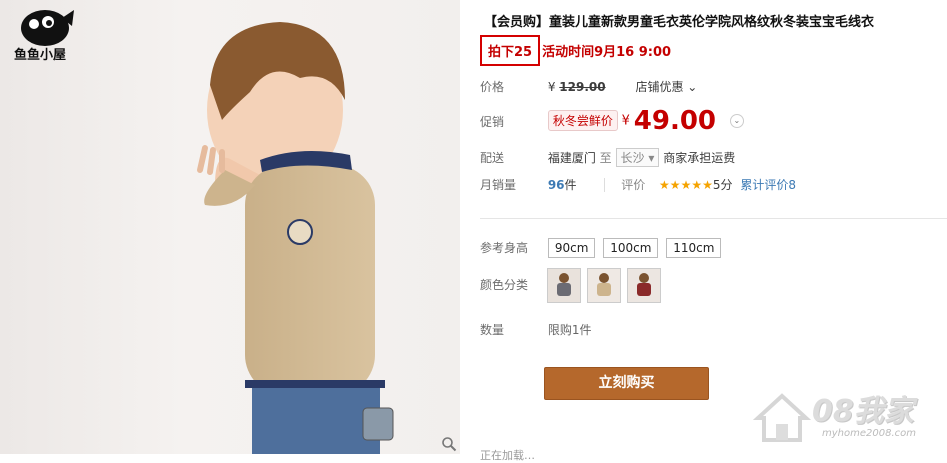 This screenshot has height=463, width=947. Describe the element at coordinates (626, 383) in the screenshot. I see `buy-now-button: 立刻购买` at that location.